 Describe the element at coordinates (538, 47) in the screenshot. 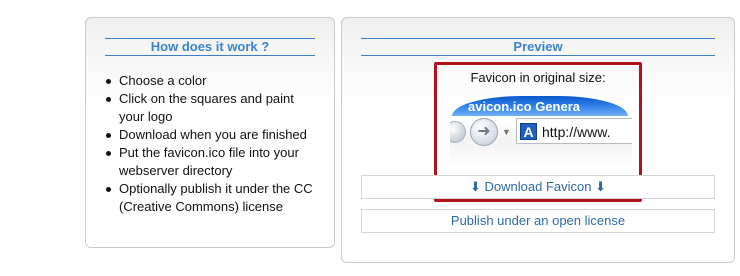

I see `preview-title: Preview` at that location.